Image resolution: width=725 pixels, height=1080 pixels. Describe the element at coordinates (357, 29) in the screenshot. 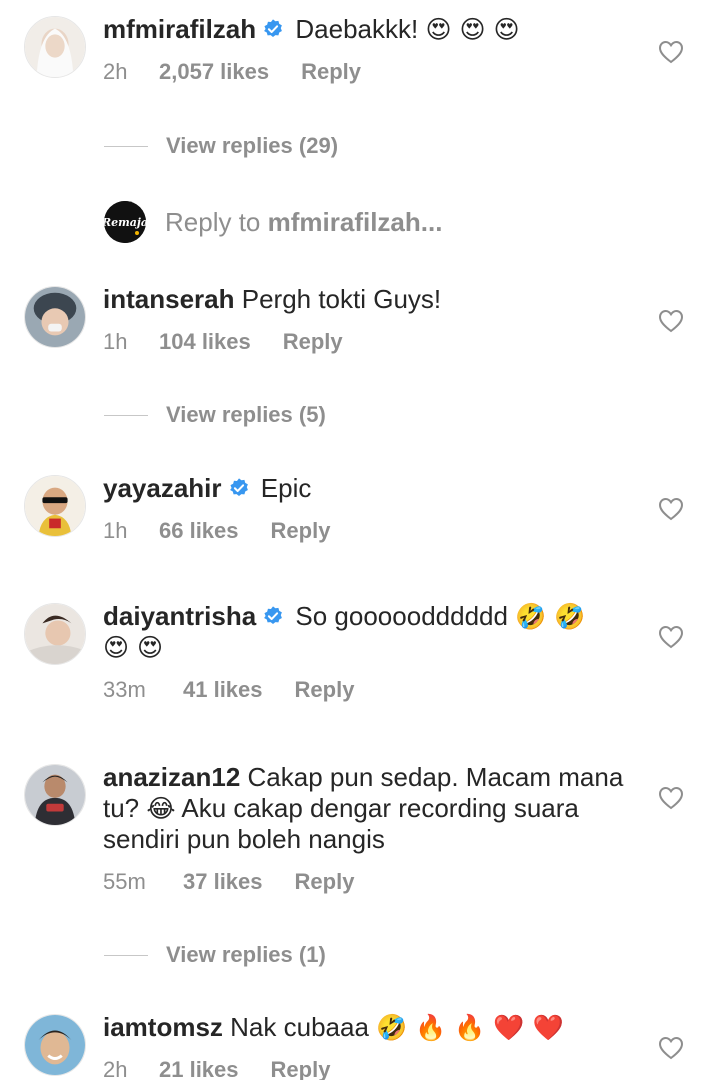

I see `comment-body: Daebakkk!` at that location.